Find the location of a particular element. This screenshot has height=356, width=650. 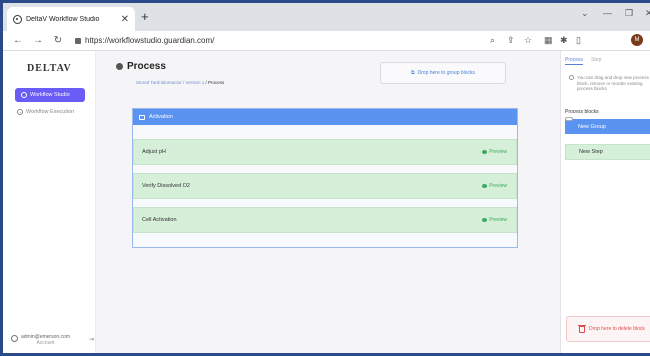

trash-icon is located at coordinates (582, 328).